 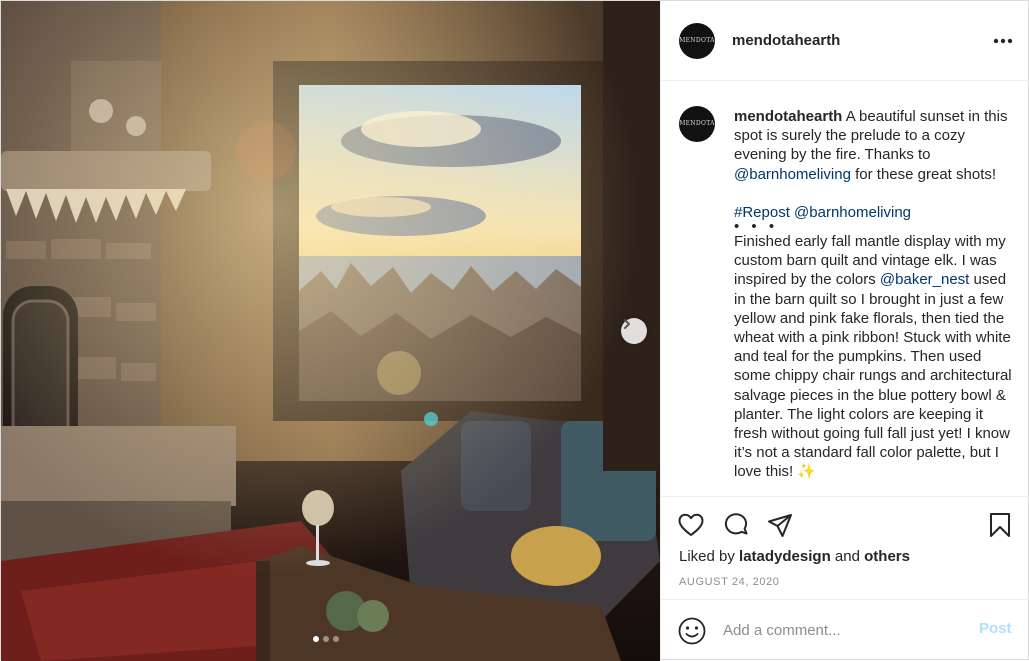 I want to click on share-icon, so click(x=780, y=525).